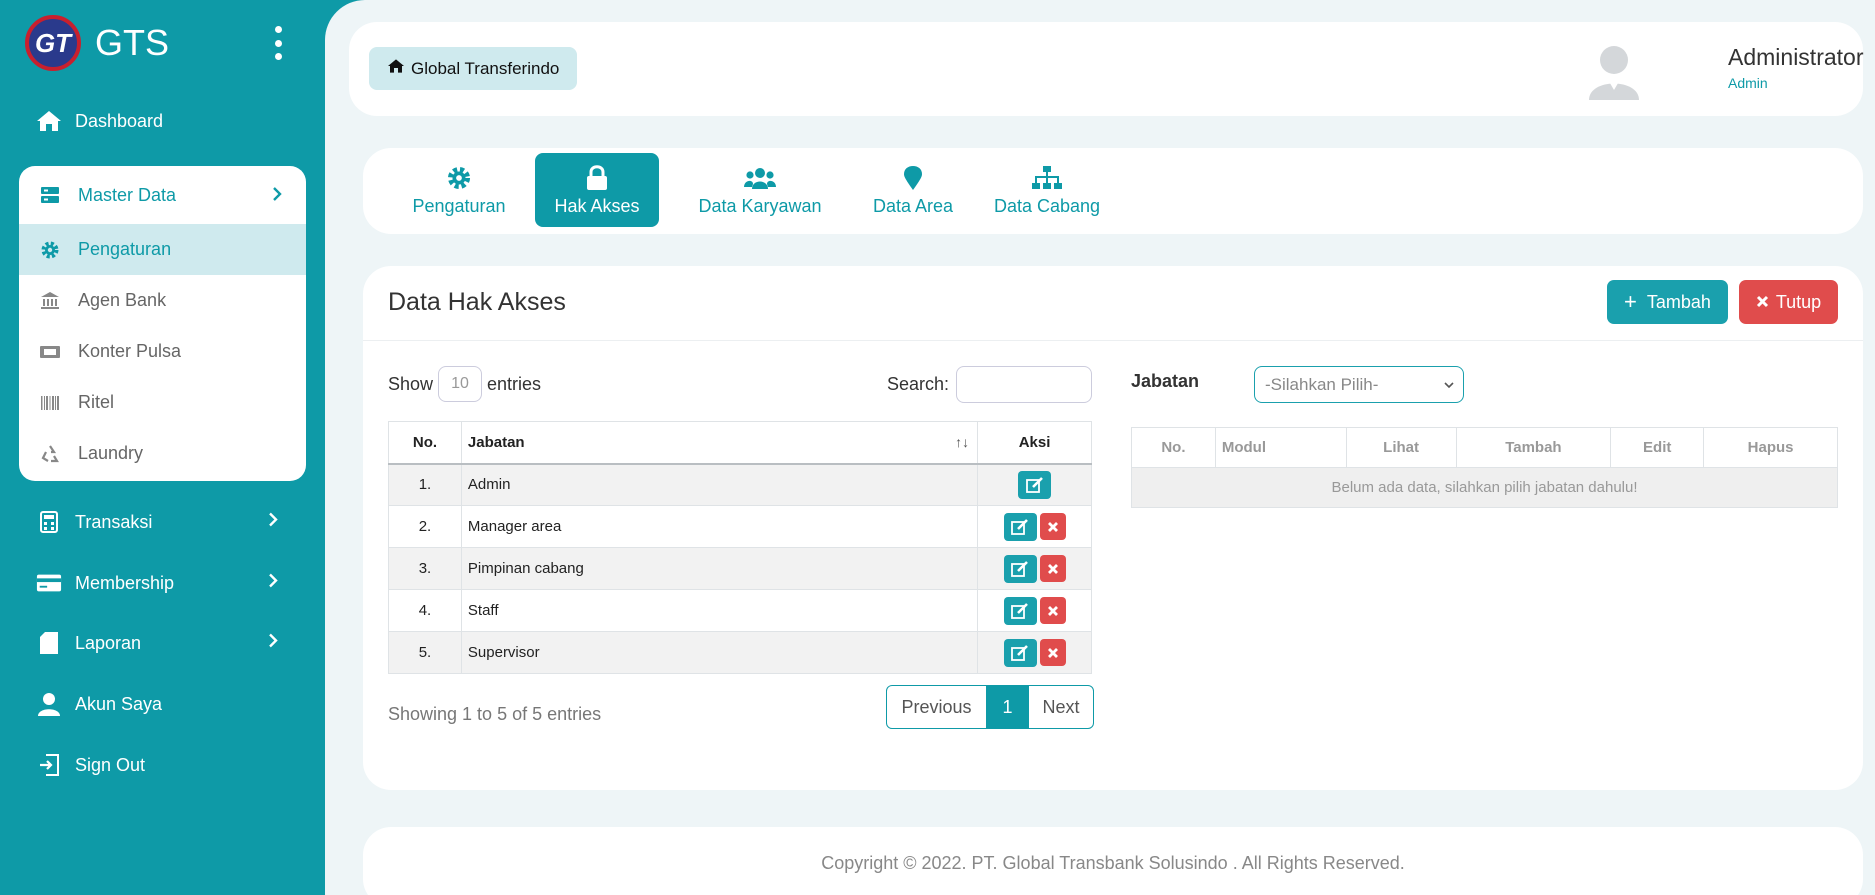 The image size is (1875, 895). I want to click on tutup-label: Tutup, so click(1798, 301).